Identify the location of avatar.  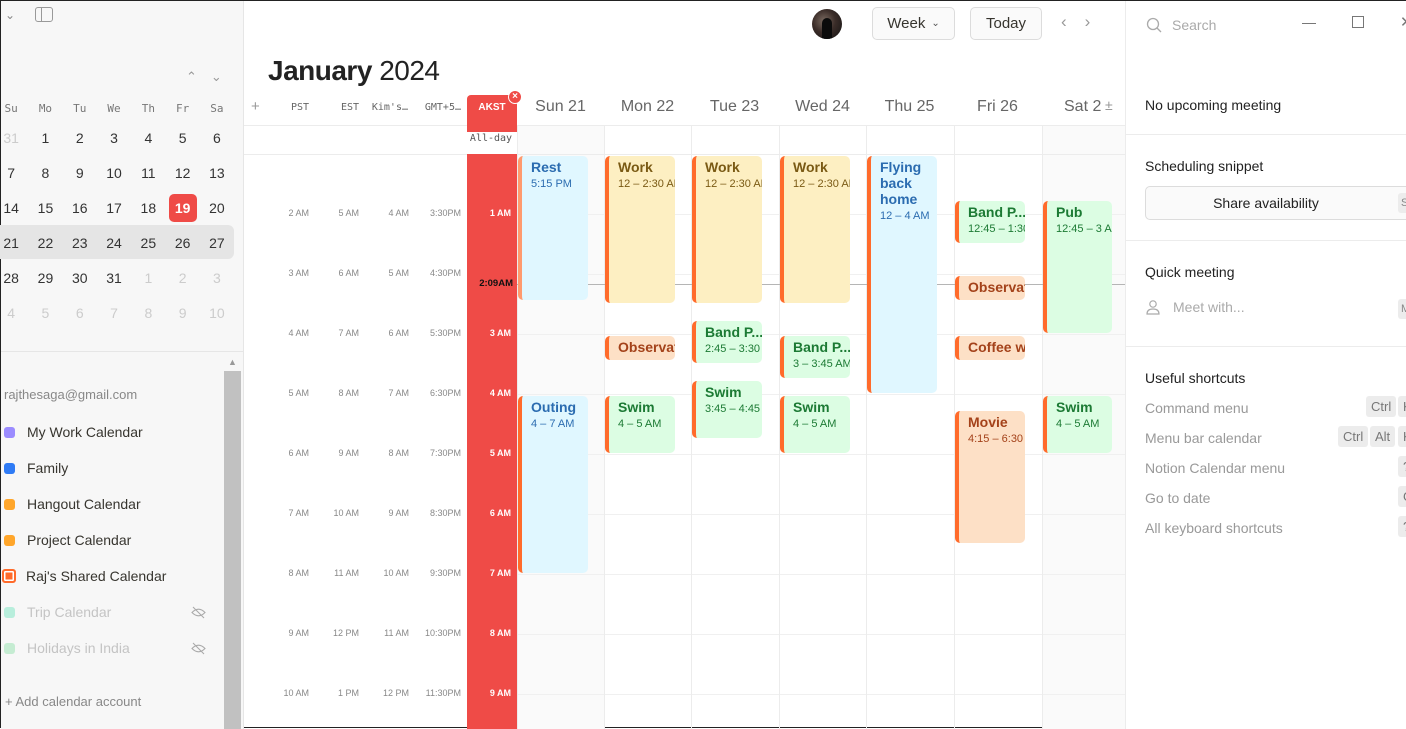
(827, 24).